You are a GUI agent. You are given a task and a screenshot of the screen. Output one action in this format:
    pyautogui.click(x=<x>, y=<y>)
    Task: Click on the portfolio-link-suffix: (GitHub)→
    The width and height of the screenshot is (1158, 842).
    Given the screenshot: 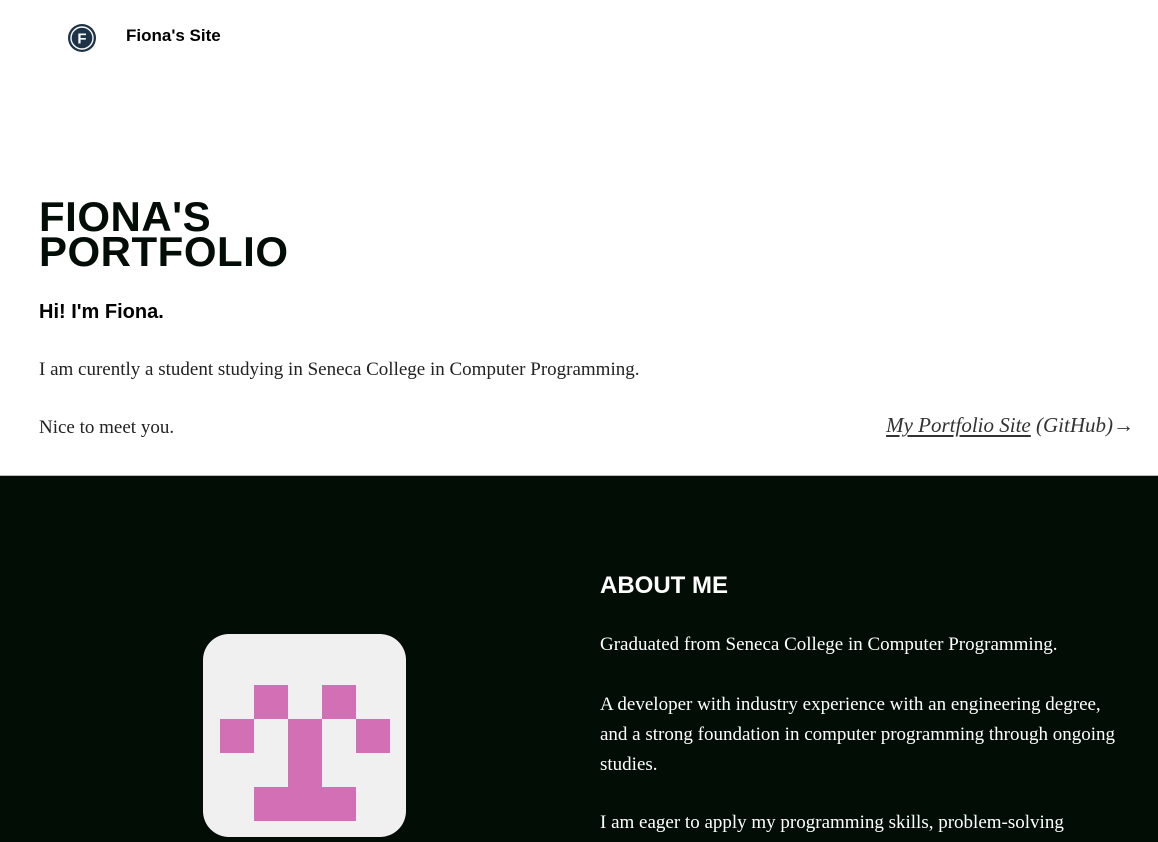 What is the action you would take?
    pyautogui.click(x=1082, y=425)
    